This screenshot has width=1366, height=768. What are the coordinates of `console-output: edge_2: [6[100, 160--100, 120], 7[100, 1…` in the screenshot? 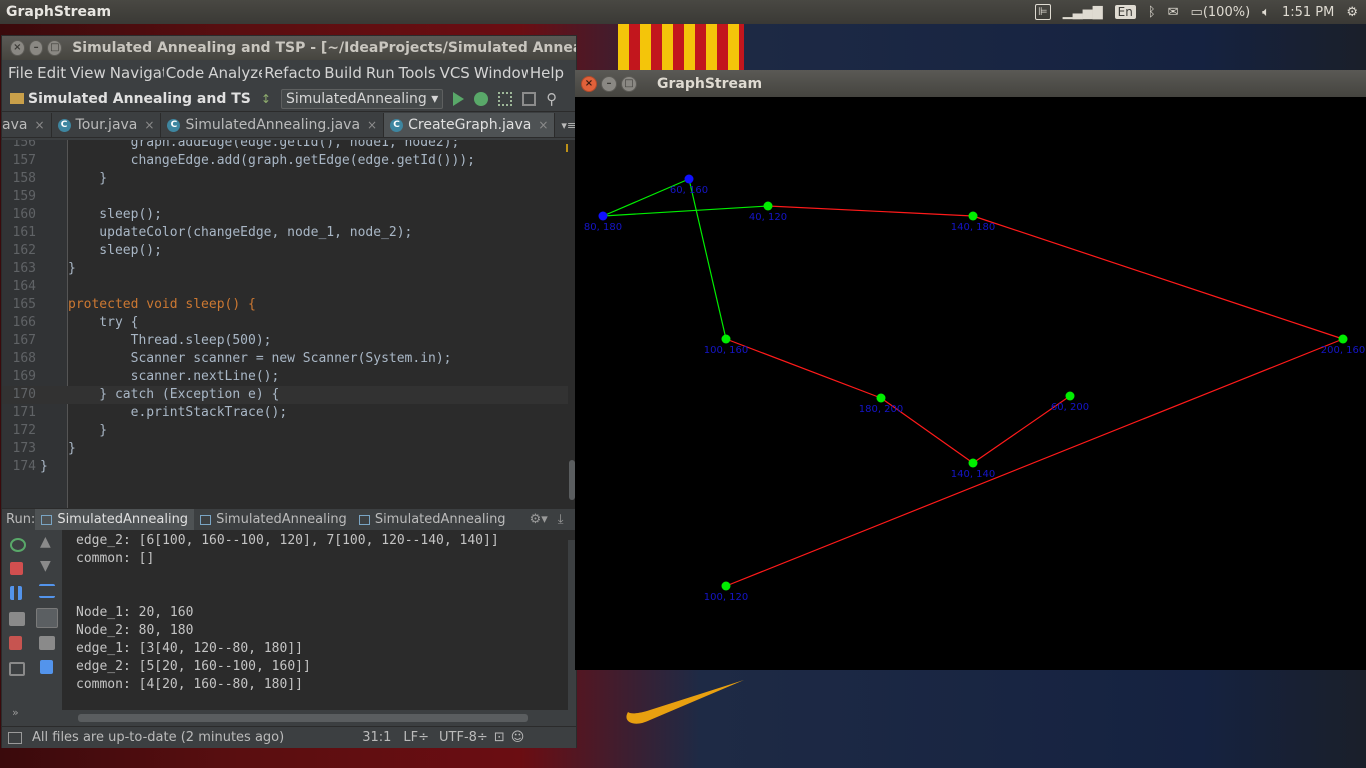 It's located at (315, 620).